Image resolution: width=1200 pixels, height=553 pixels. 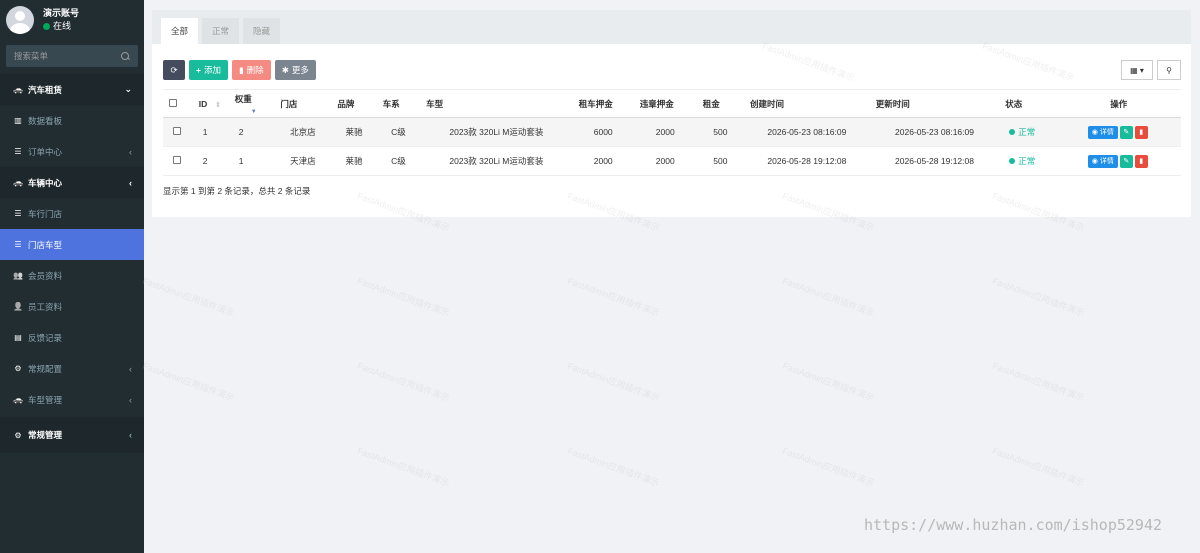 What do you see at coordinates (665, 132) in the screenshot?
I see `cell-violation: 2000` at bounding box center [665, 132].